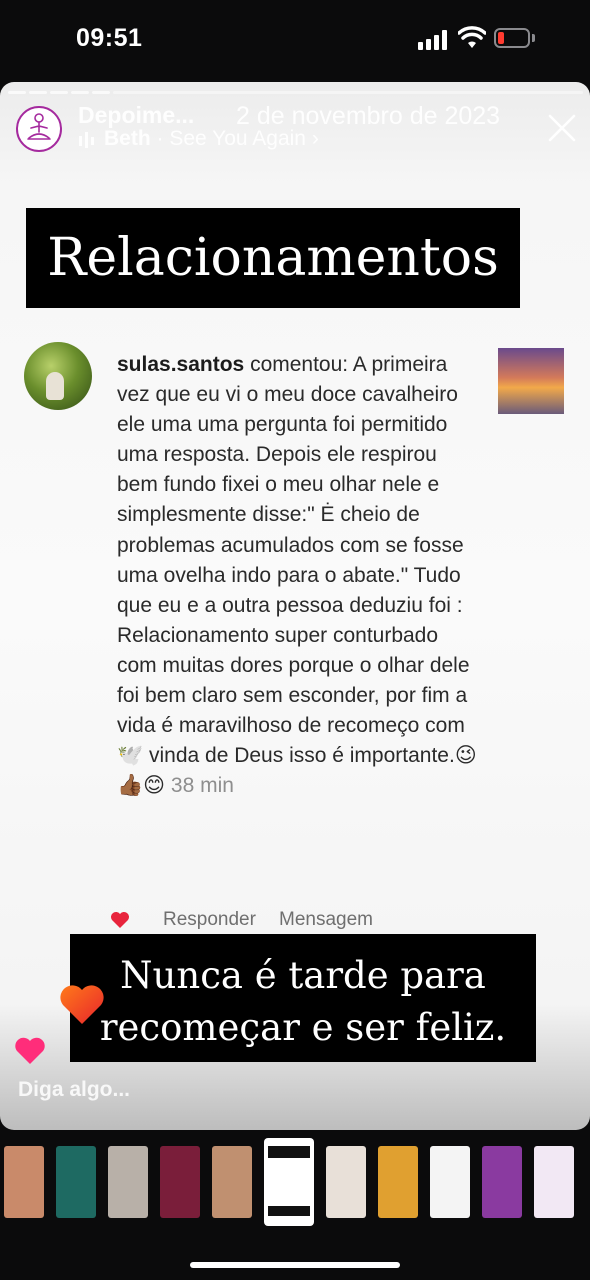  Describe the element at coordinates (181, 364) in the screenshot. I see `comment-username: sulas.santos` at that location.